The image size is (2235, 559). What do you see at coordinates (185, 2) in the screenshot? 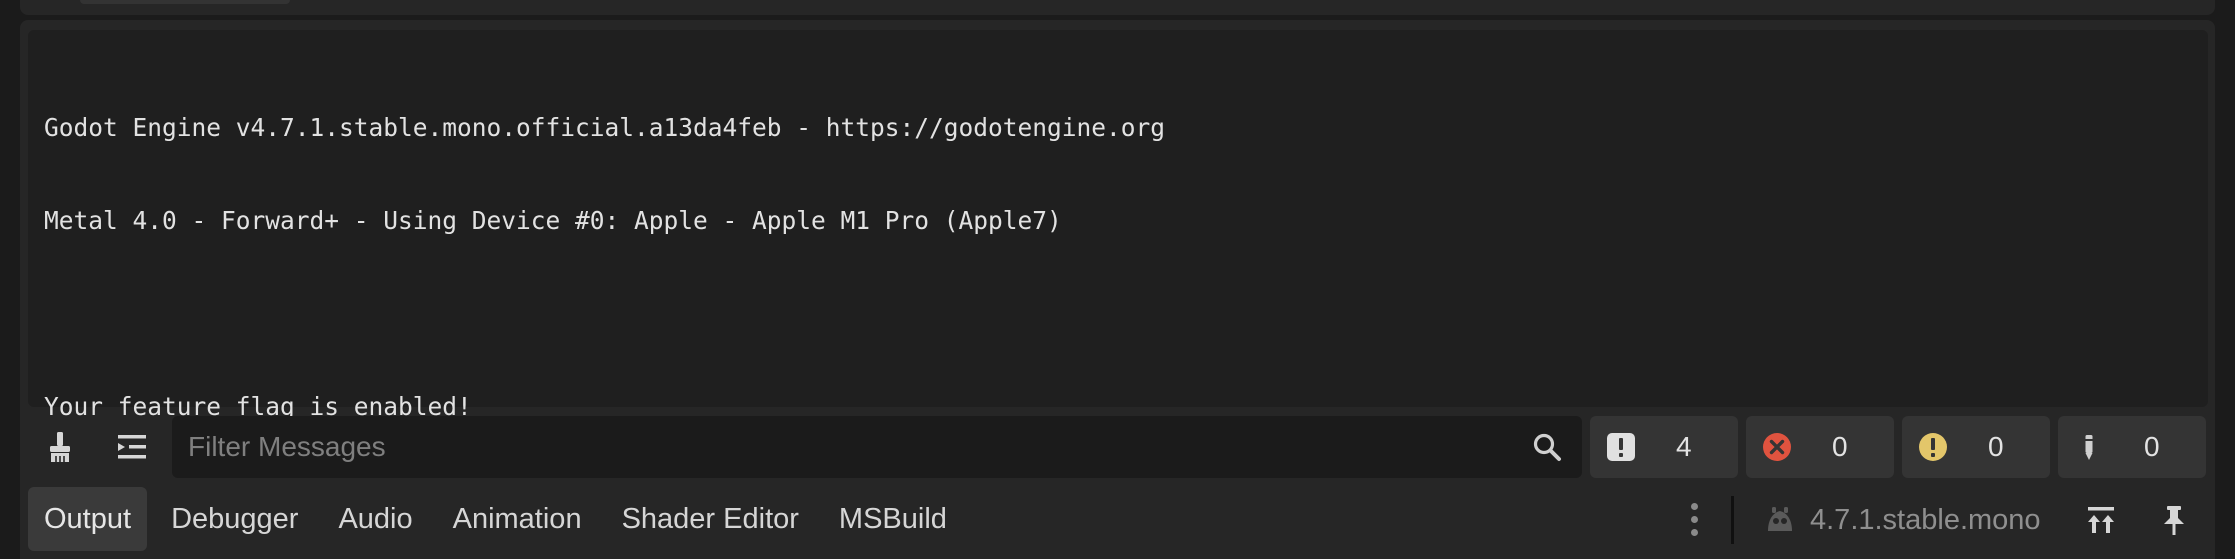
I see `upper-panel-tab-edge` at bounding box center [185, 2].